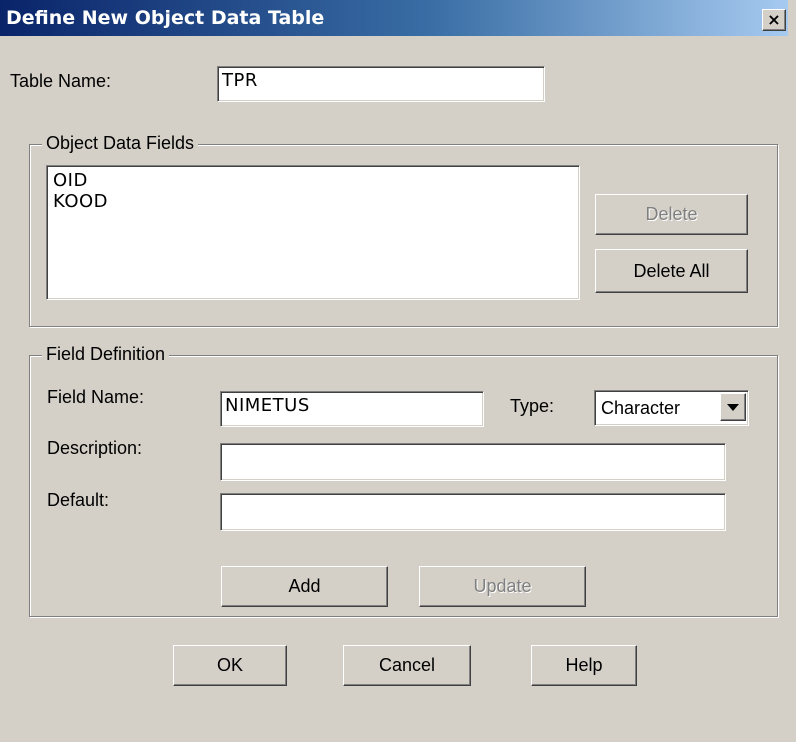 This screenshot has width=796, height=742. What do you see at coordinates (473, 512) in the screenshot?
I see `default-input` at bounding box center [473, 512].